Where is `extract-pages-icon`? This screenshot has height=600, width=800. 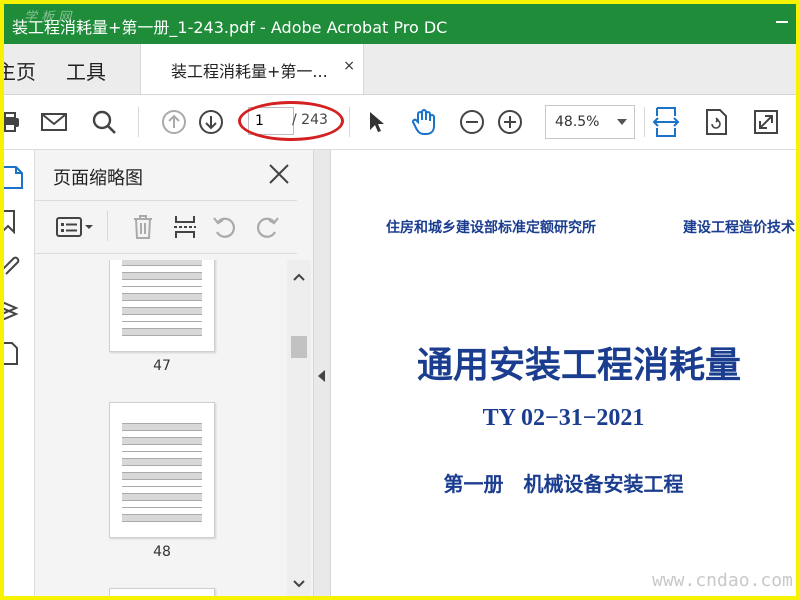 extract-pages-icon is located at coordinates (185, 227).